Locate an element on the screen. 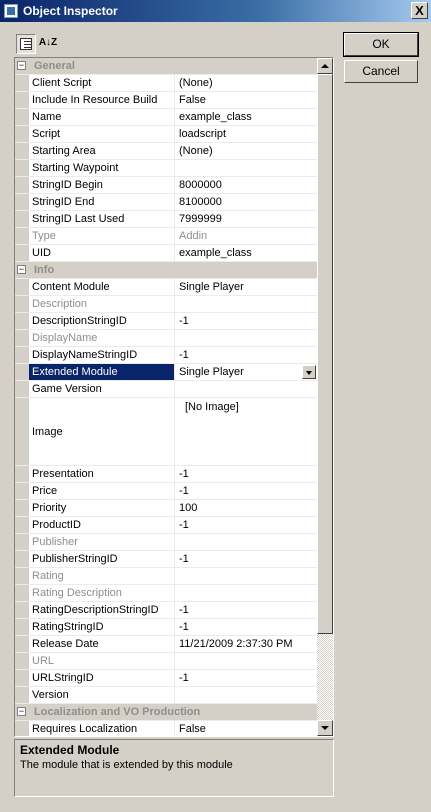  property-row: Release Date 11/21/2009 2:37:30 PM is located at coordinates (166, 644).